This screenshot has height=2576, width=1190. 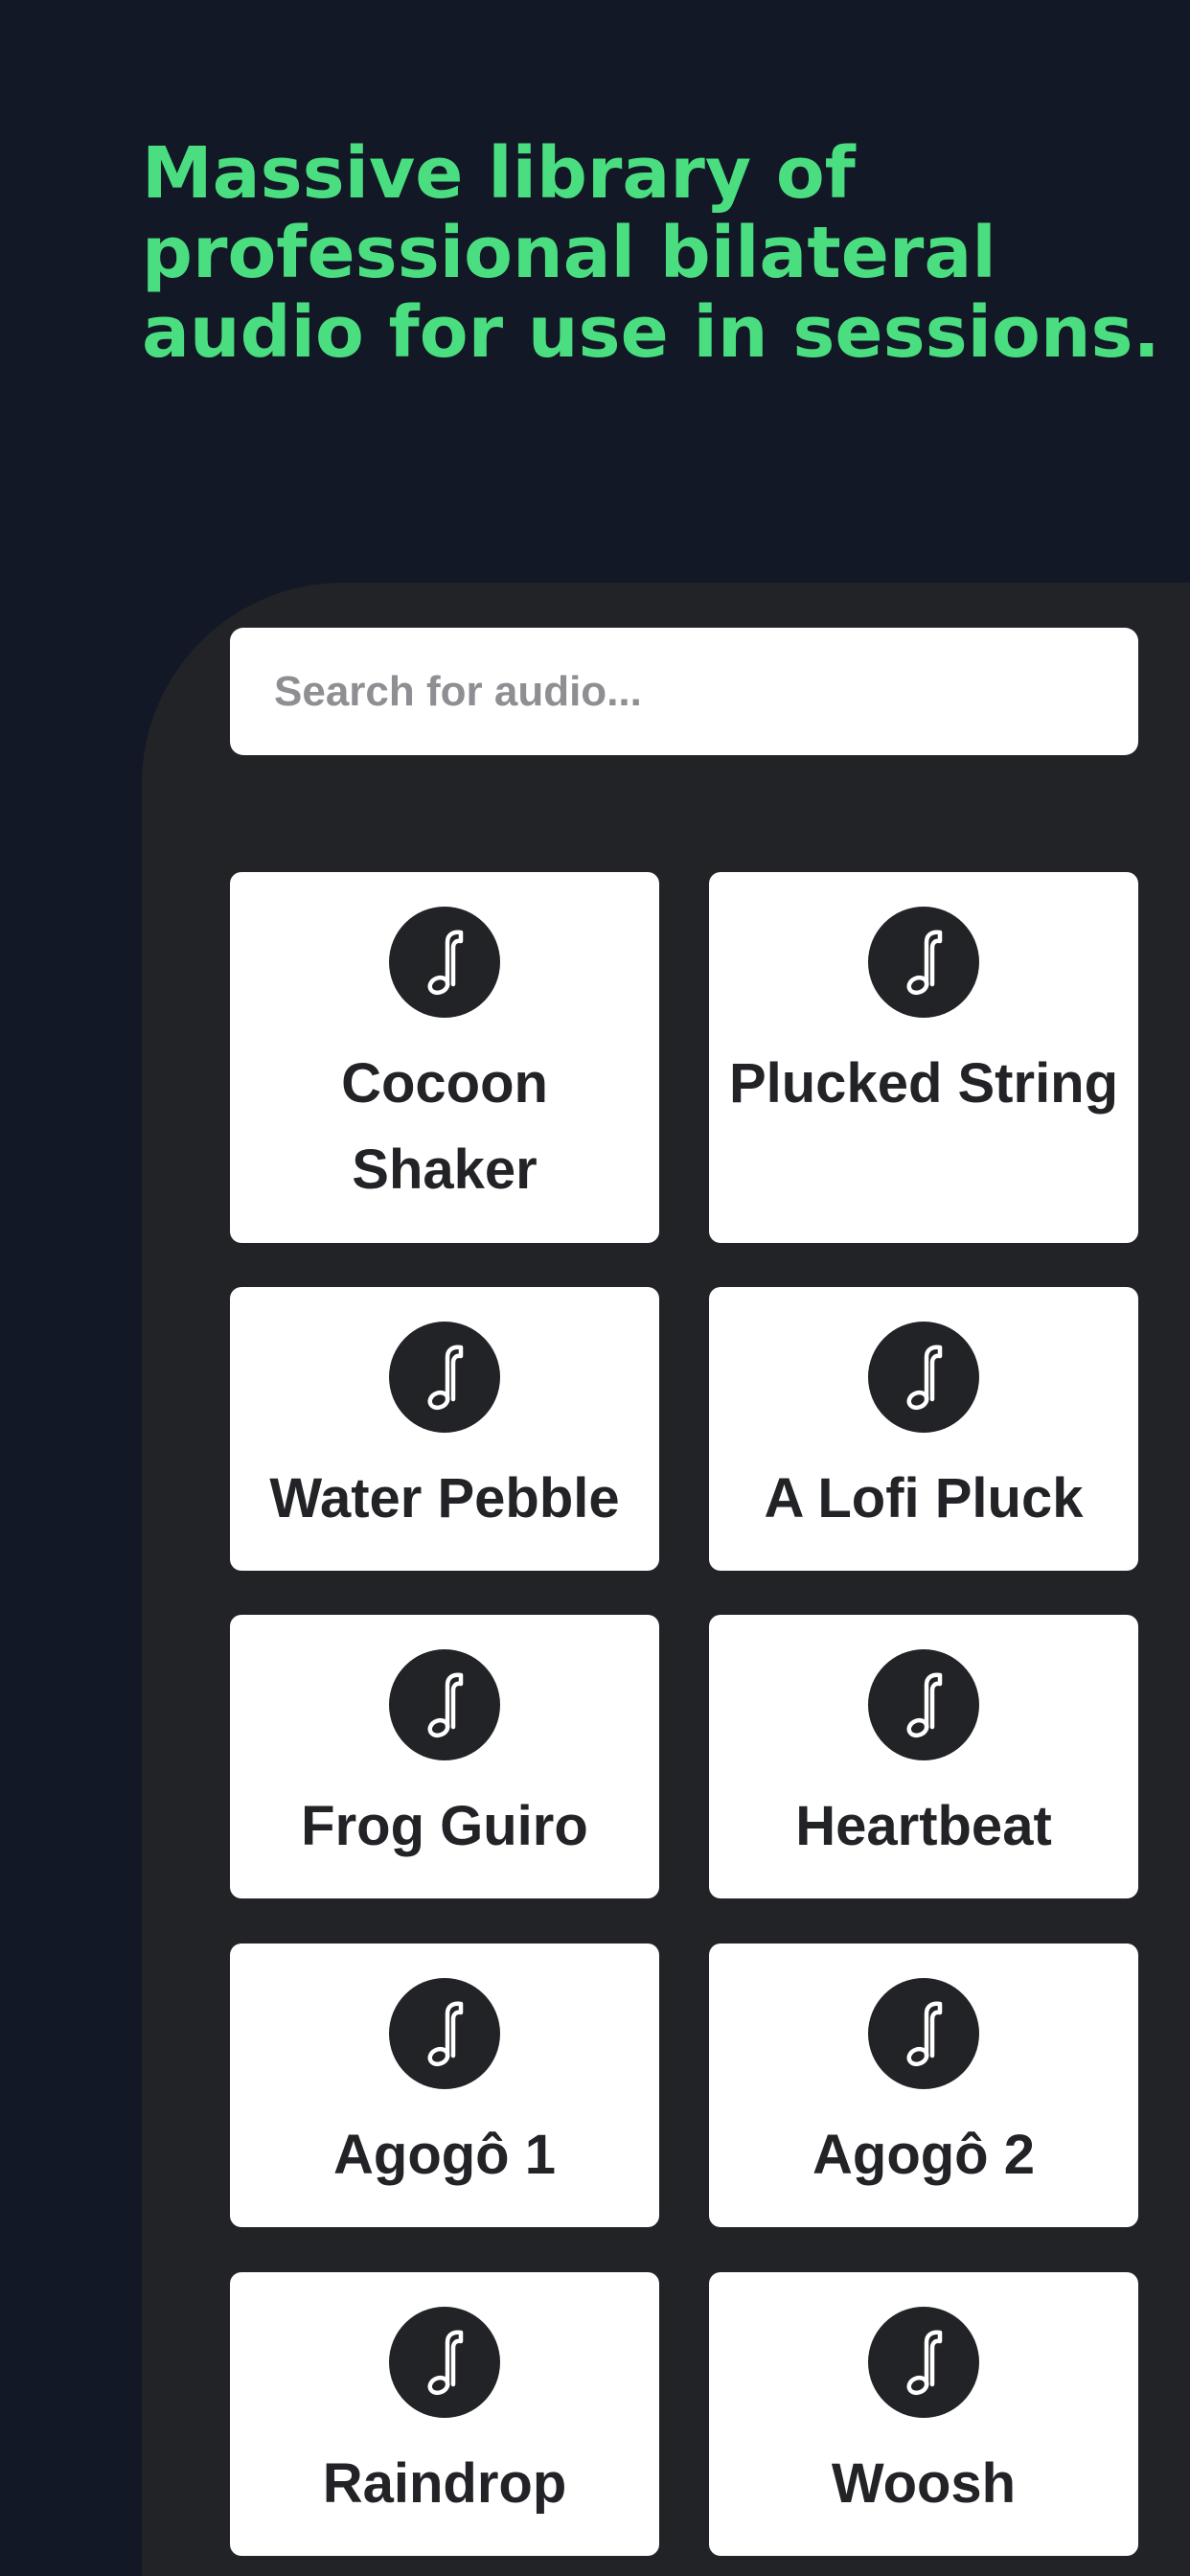 I want to click on audio-card: Heartbeat, so click(x=924, y=1756).